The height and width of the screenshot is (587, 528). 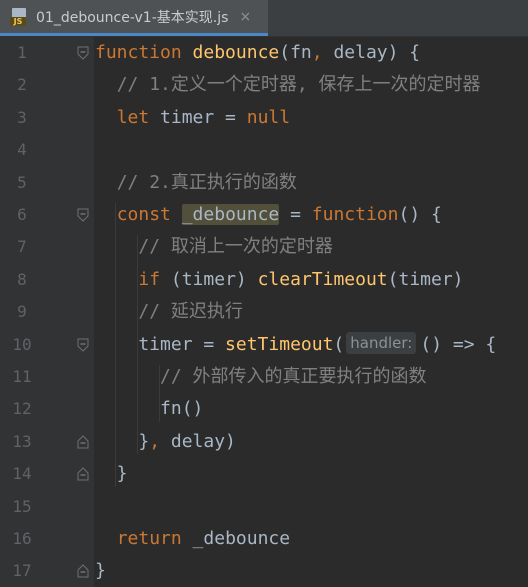 I want to click on code-text: if (timer) clearTimeout(timer), so click(x=279, y=280).